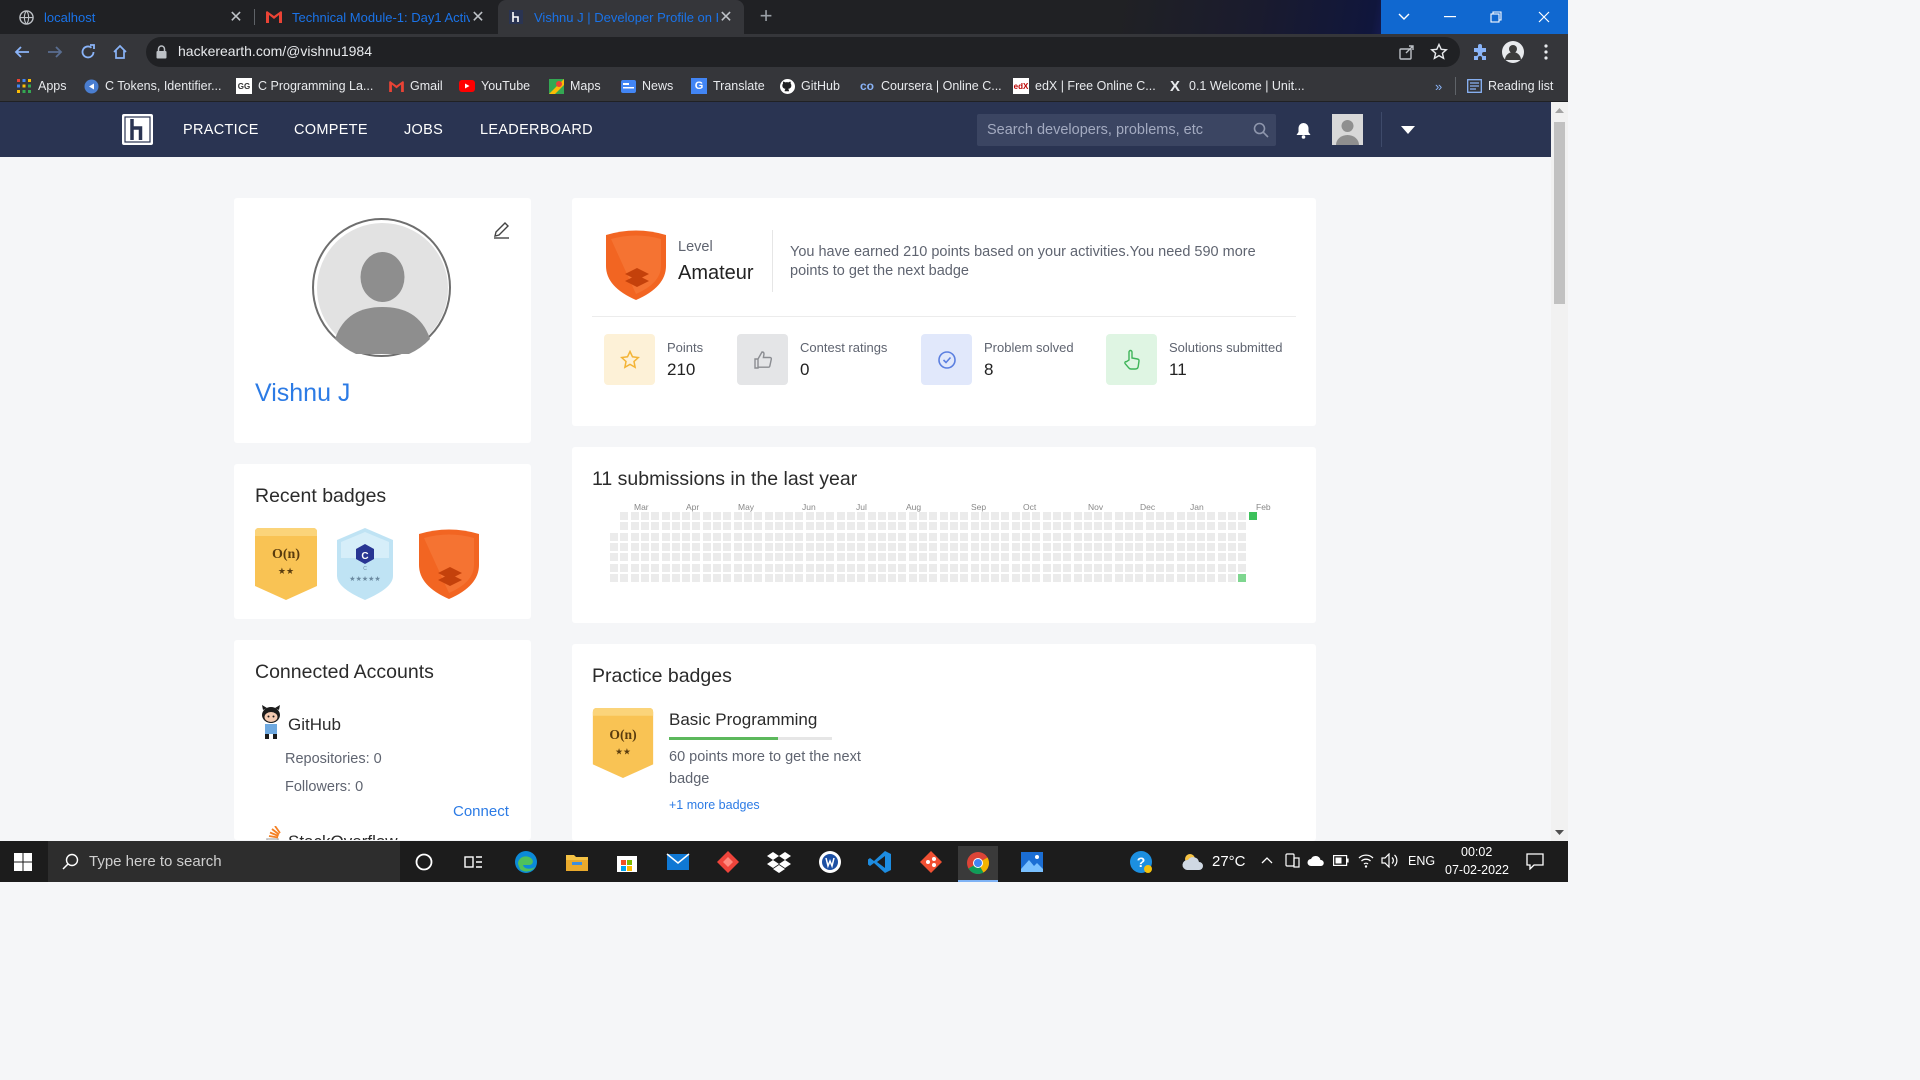 The width and height of the screenshot is (1920, 1080). What do you see at coordinates (501, 229) in the screenshot?
I see `edit-pencil-icon` at bounding box center [501, 229].